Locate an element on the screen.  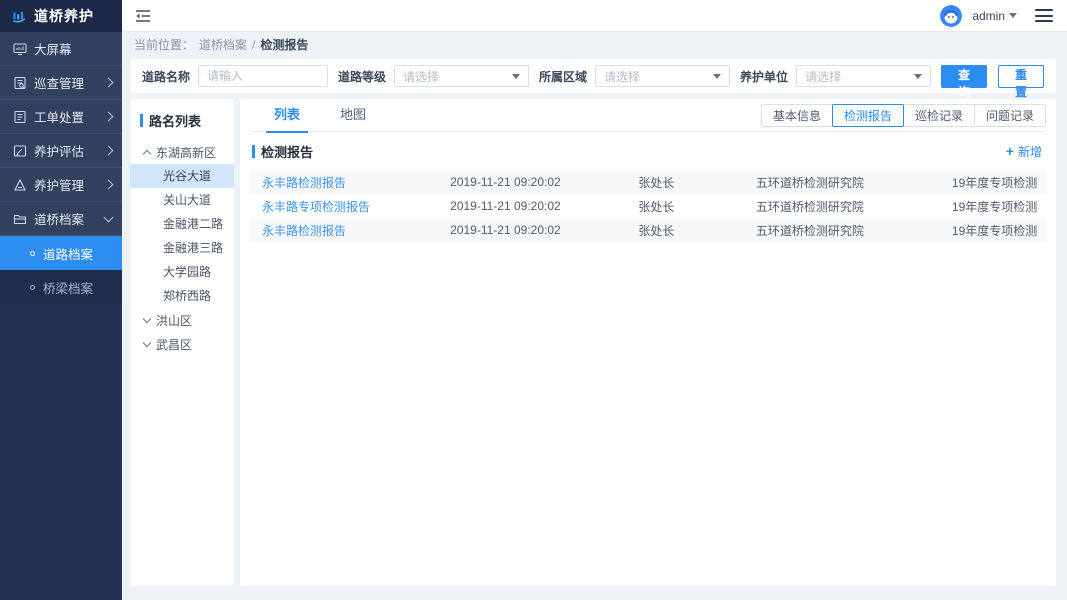
sidebar-item-archives: 道桥档案 is located at coordinates (61, 219).